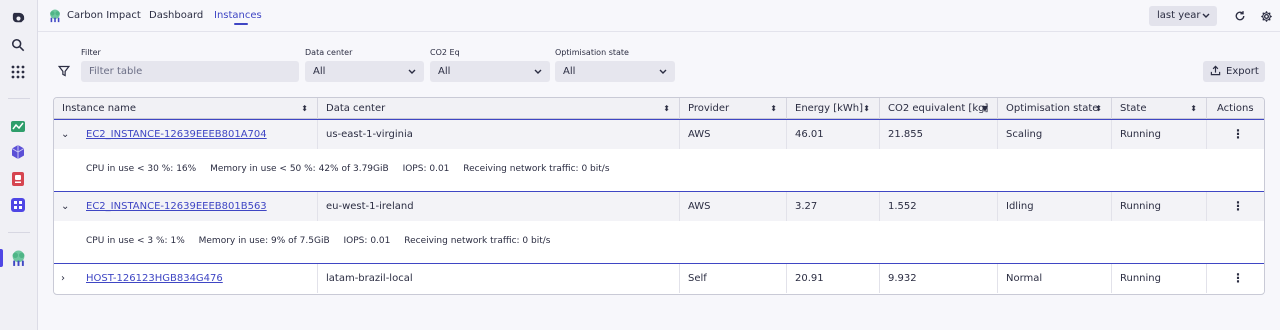 The image size is (1280, 330). What do you see at coordinates (176, 15) in the screenshot?
I see `tab-dashboard: Dashboard` at bounding box center [176, 15].